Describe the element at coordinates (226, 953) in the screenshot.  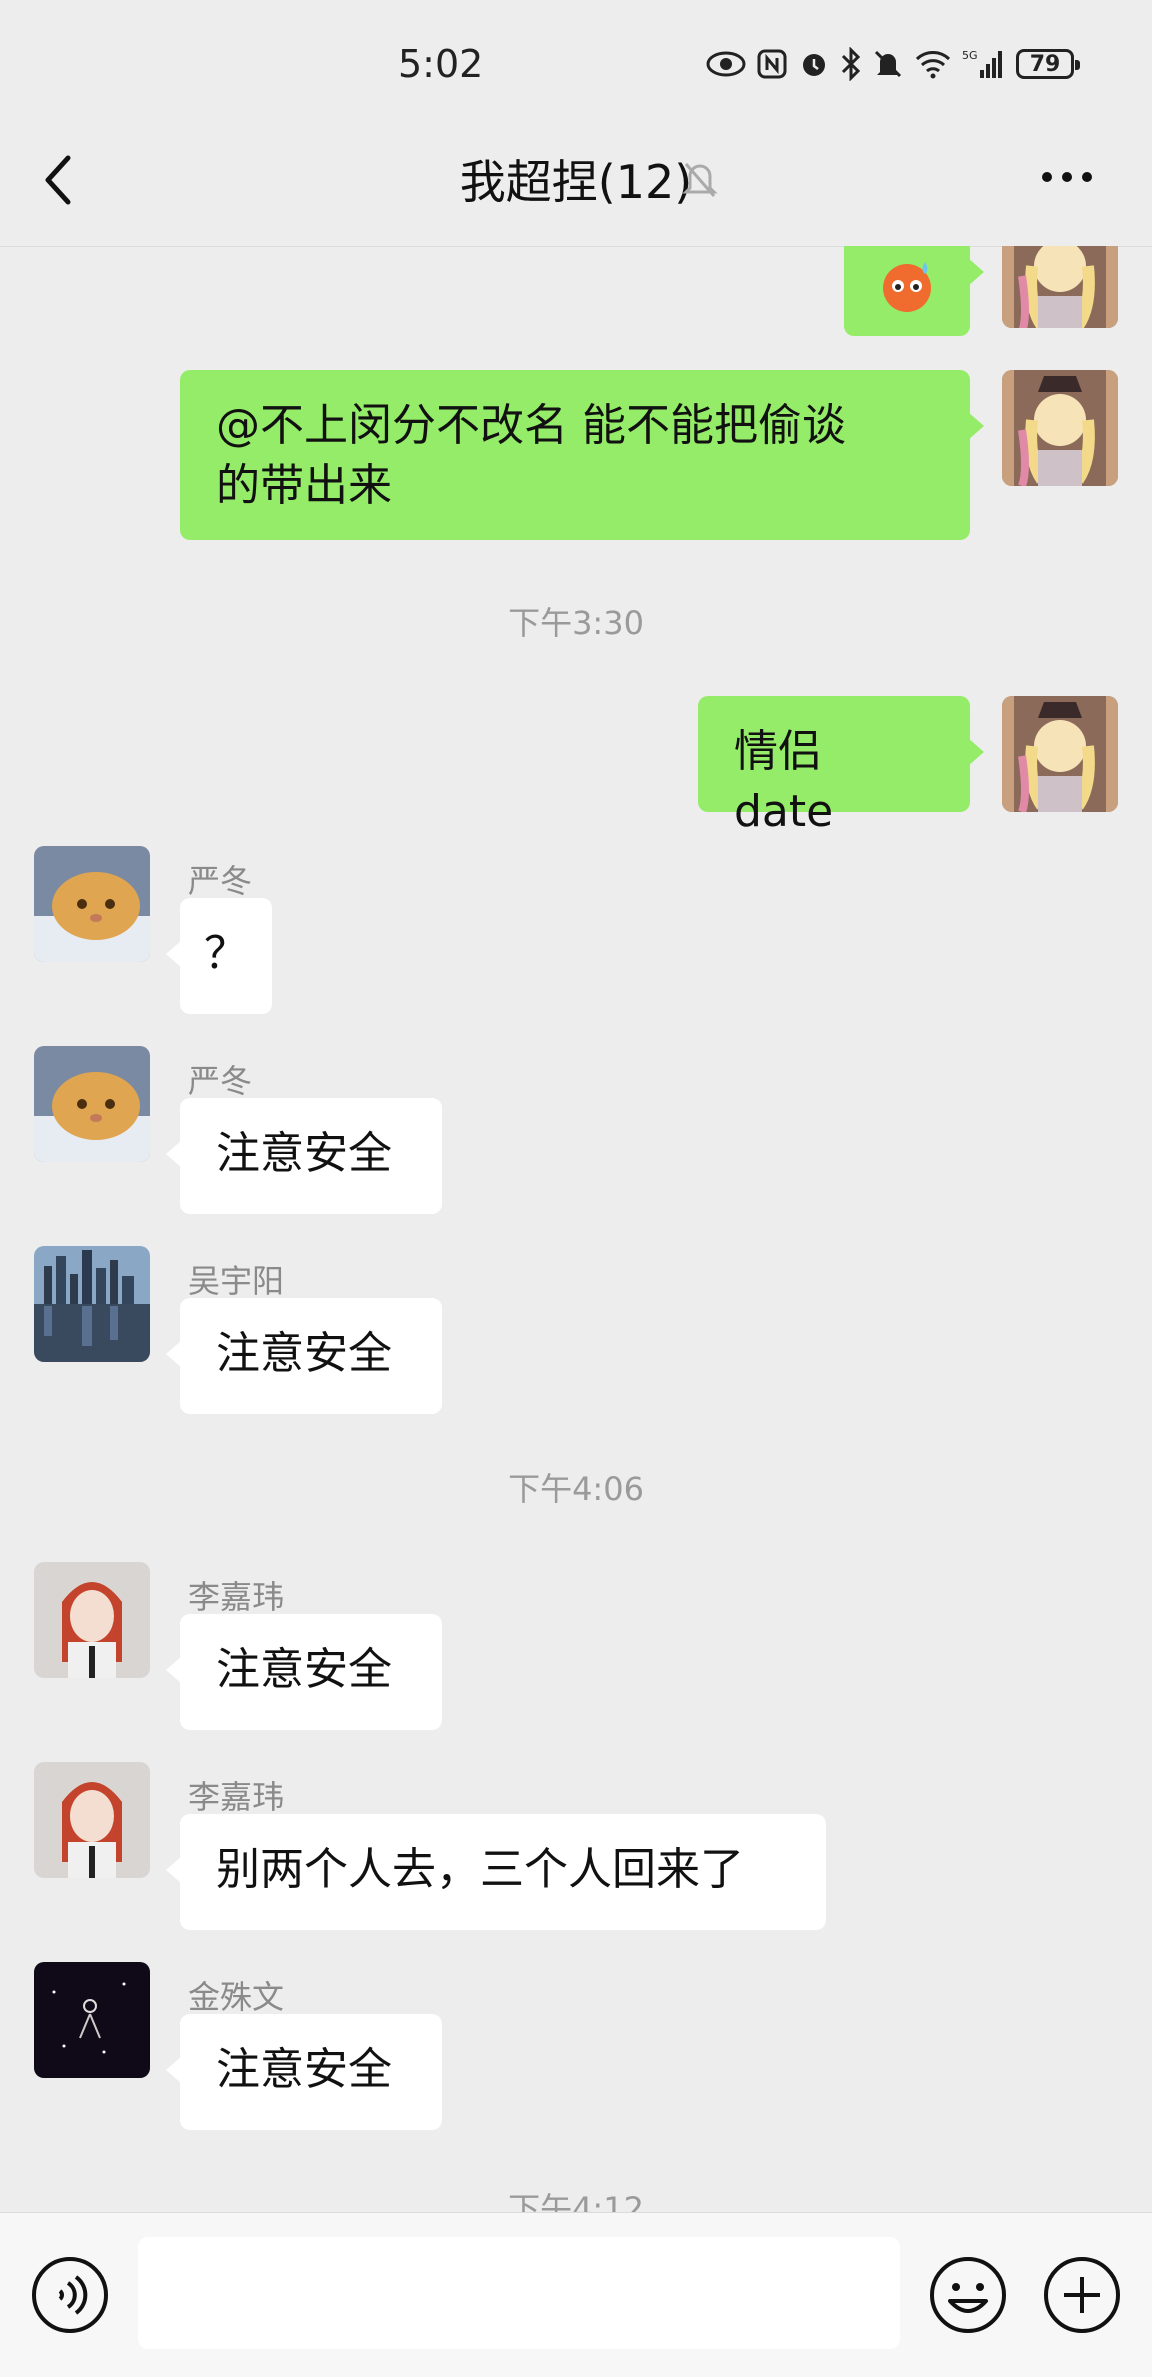
I see `message-text: ？` at that location.